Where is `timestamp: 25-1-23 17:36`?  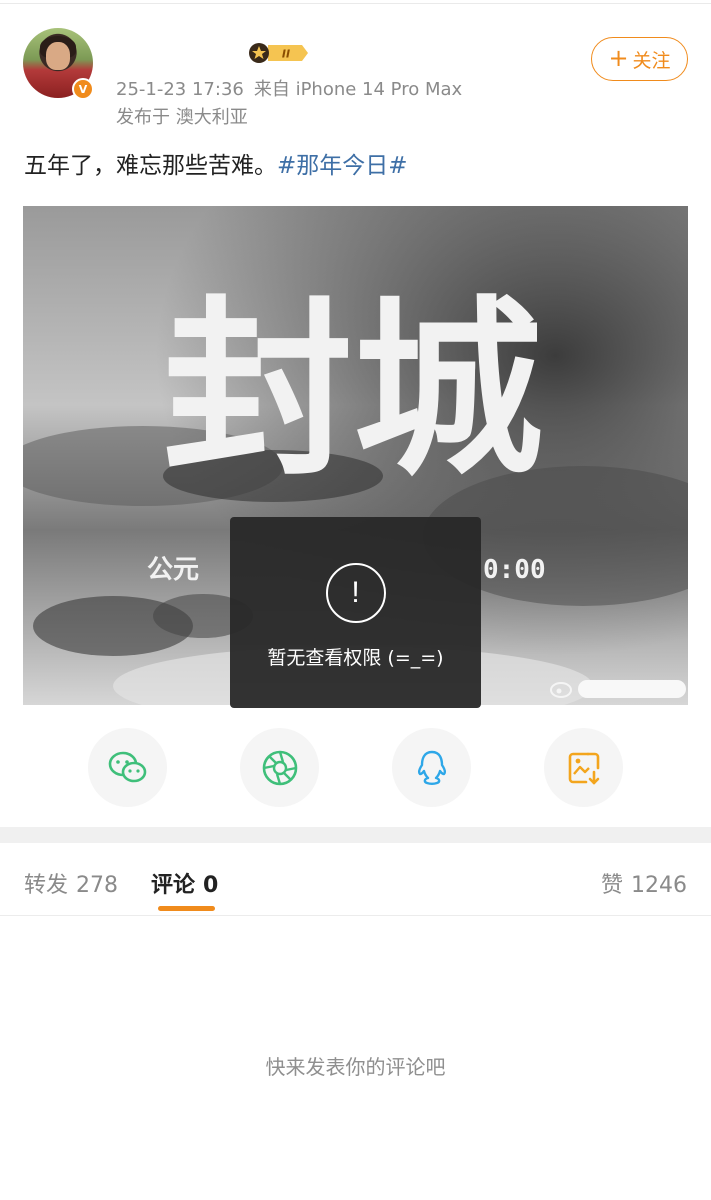 timestamp: 25-1-23 17:36 is located at coordinates (180, 89).